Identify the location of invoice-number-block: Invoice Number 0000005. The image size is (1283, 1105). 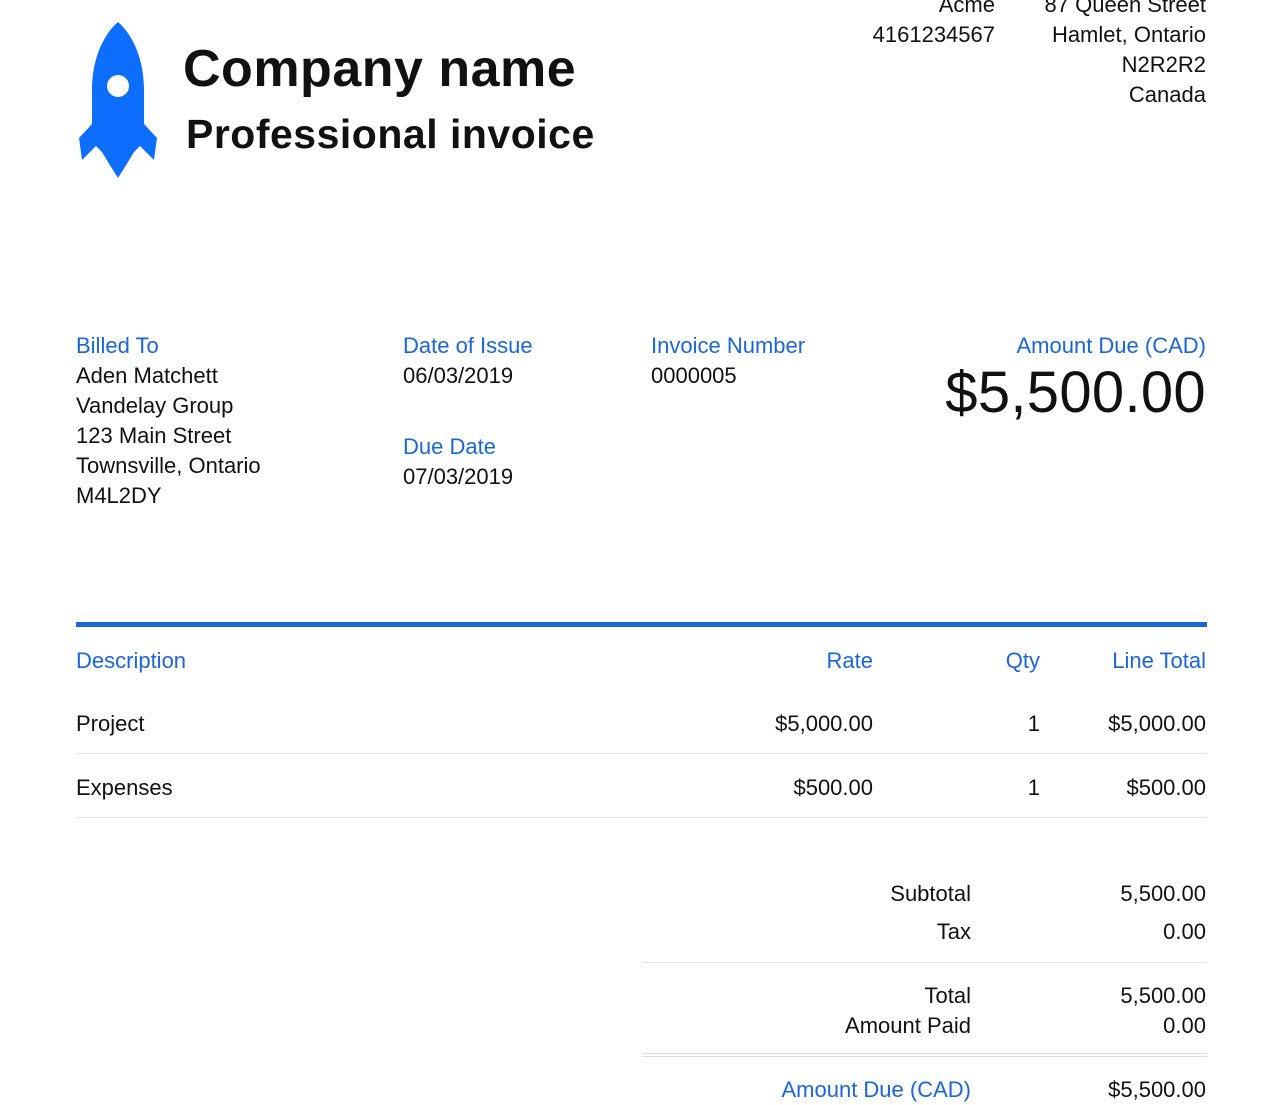
(728, 361).